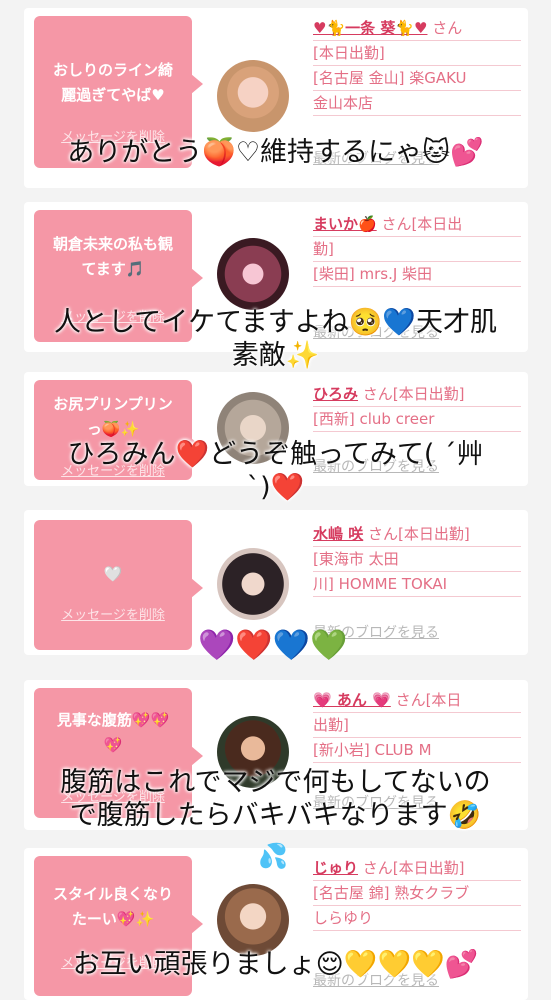  I want to click on cast-info: 水嶋 咲 さん[本日出勤] [東海市 太田 川] HOMME TOKAI, so click(417, 559).